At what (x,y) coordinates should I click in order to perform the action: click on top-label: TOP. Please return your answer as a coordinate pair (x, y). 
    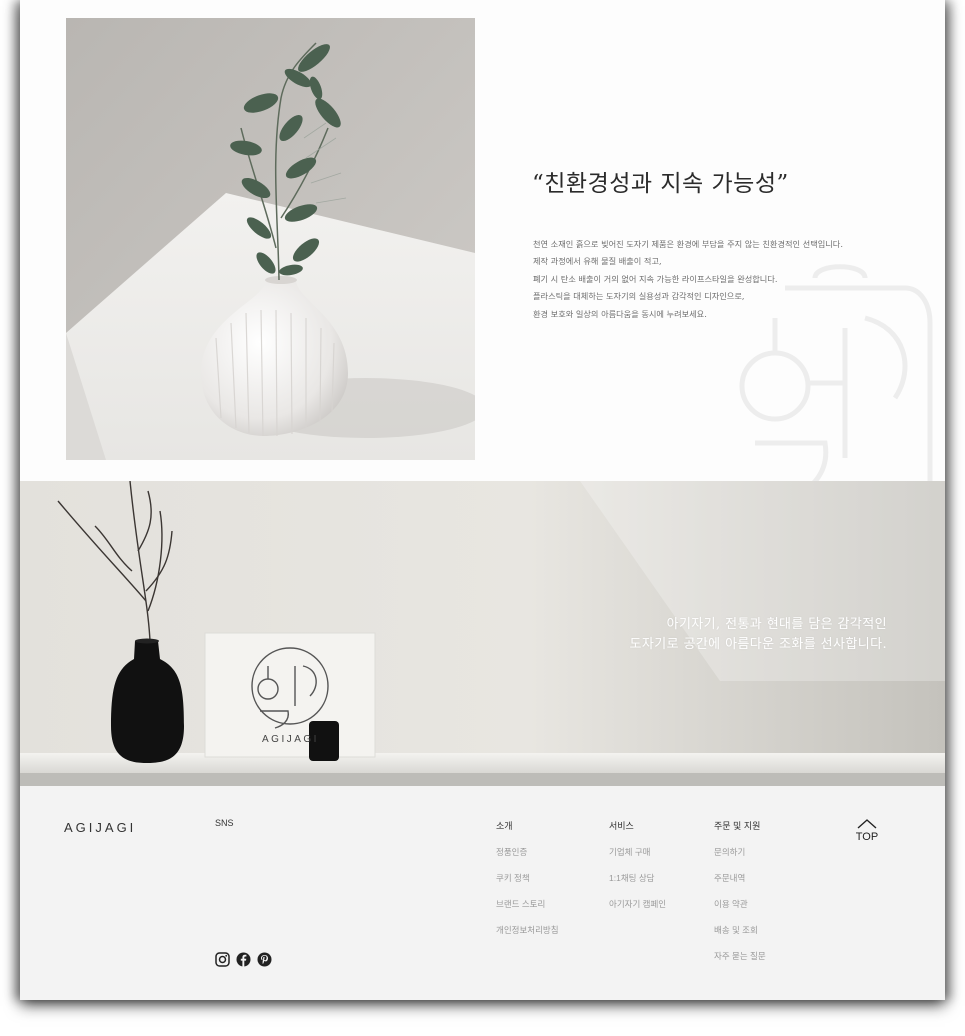
    Looking at the image, I should click on (867, 837).